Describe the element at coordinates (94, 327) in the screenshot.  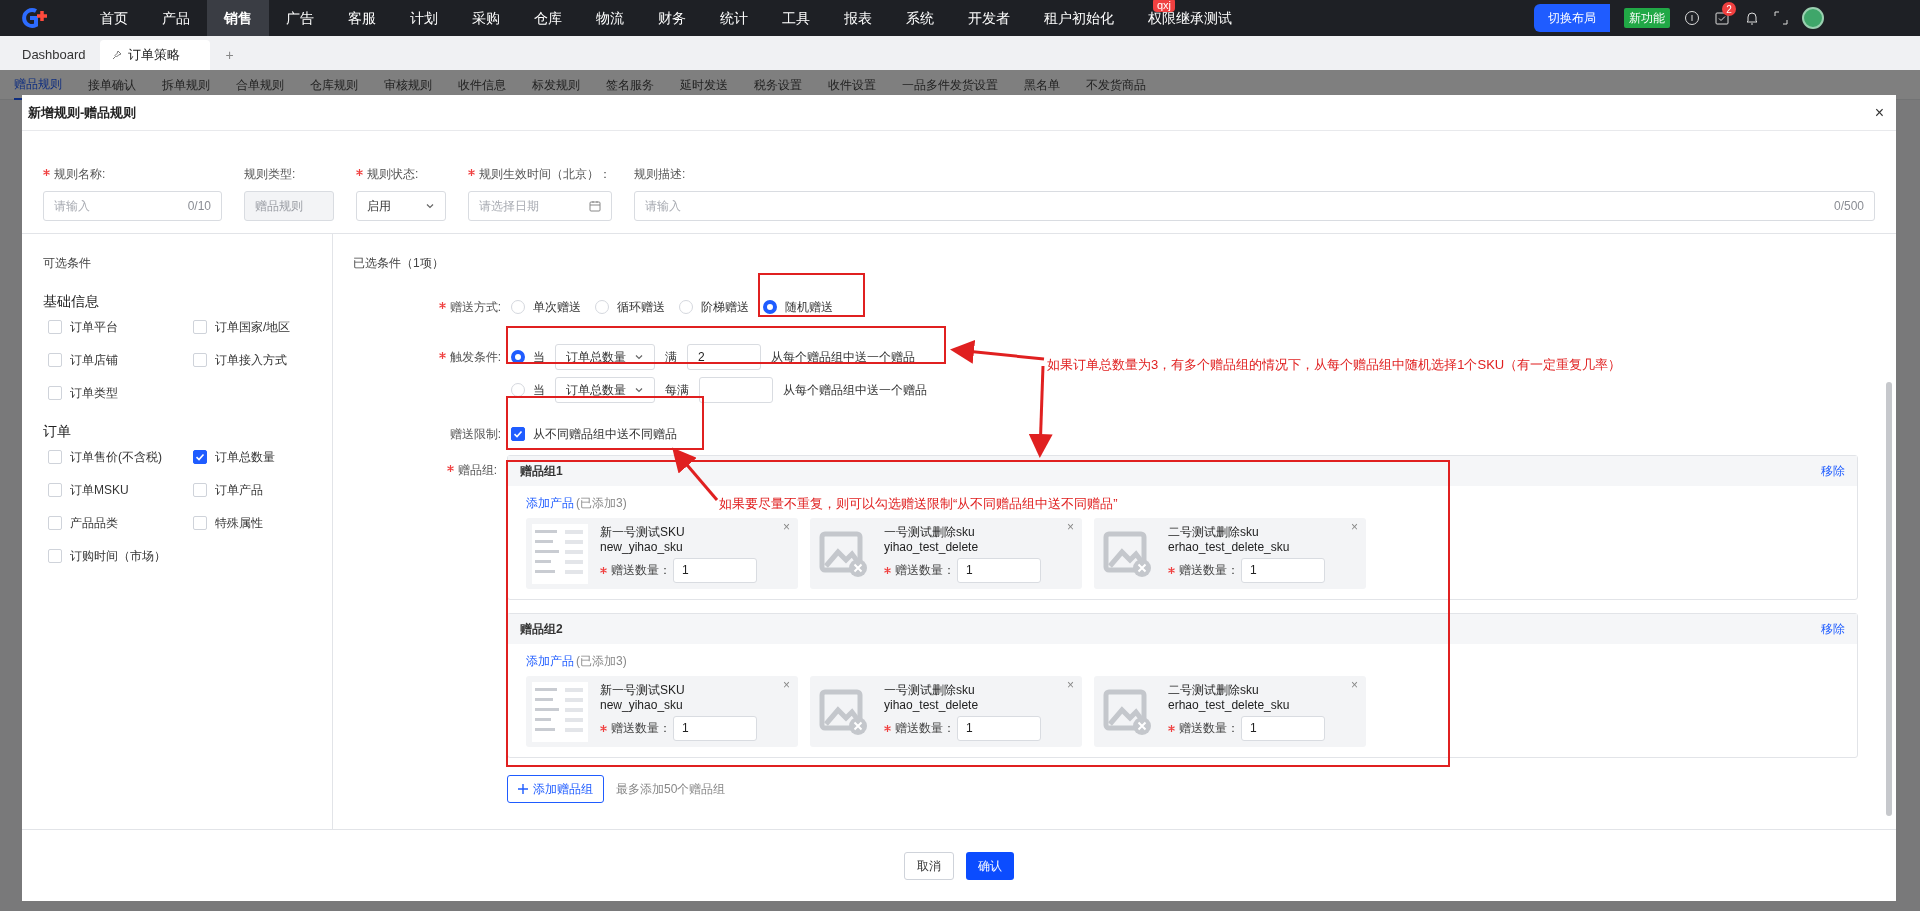
I see `condition-label: 订单平台` at that location.